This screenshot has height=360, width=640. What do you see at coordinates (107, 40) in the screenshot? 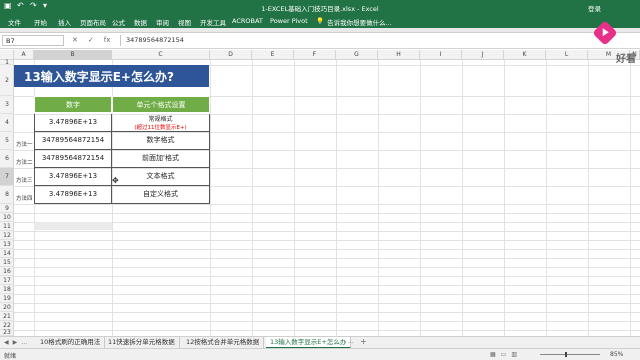
I see `fx-icon: fx` at bounding box center [107, 40].